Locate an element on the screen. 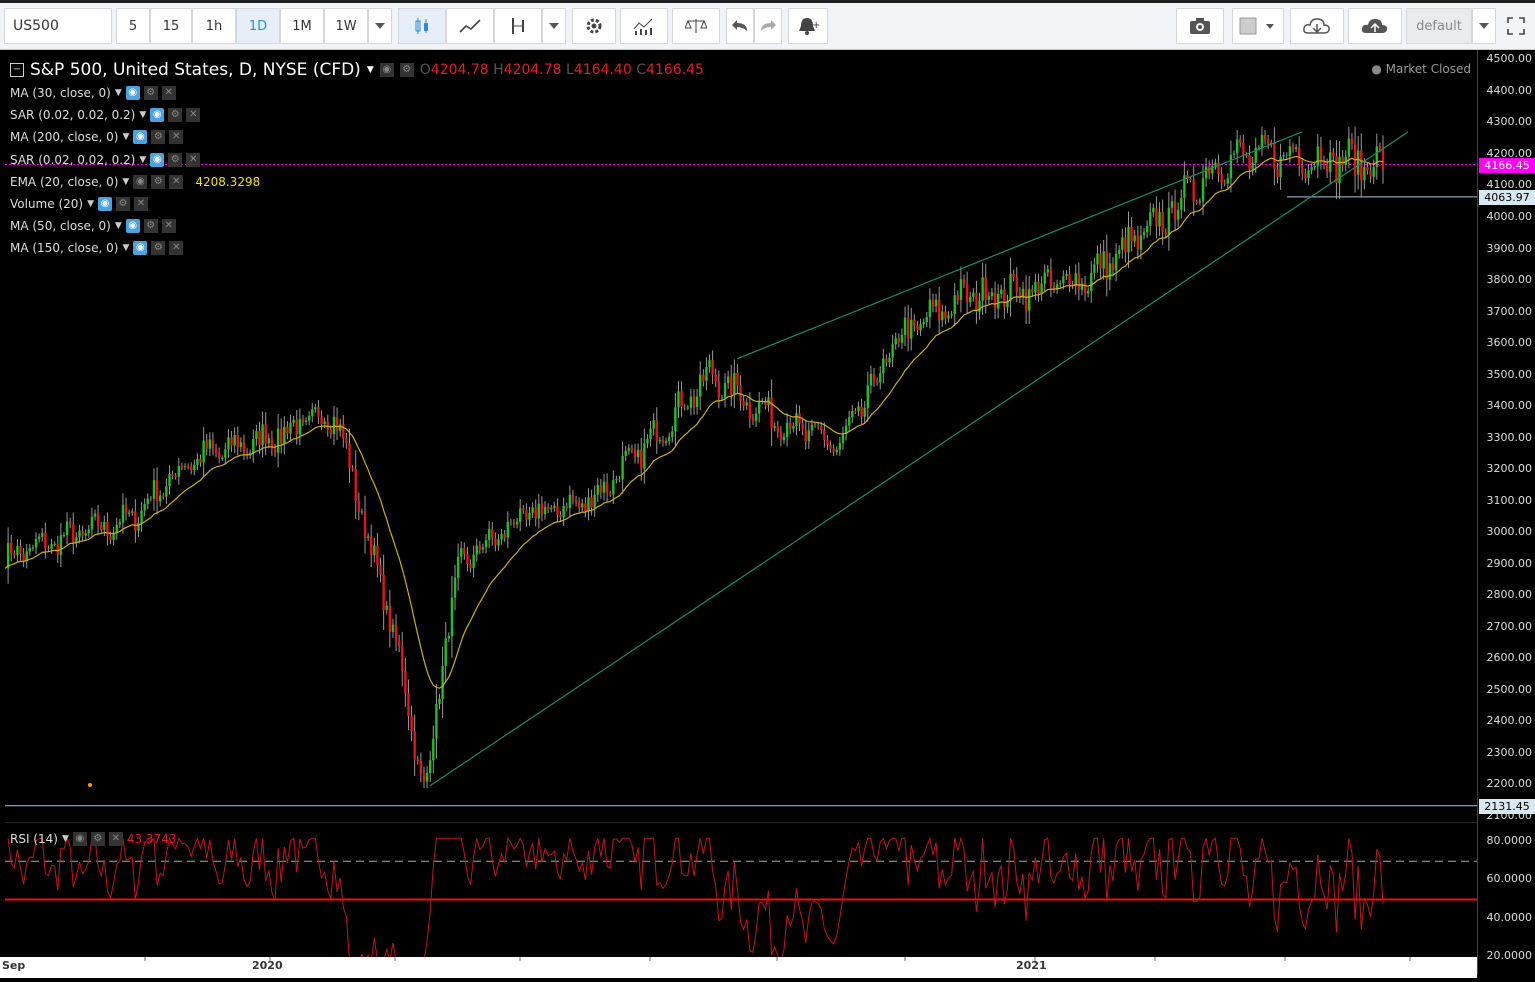 The height and width of the screenshot is (982, 1535). indicator-legend-item: MA (50, close, 0) ▼ ◉ ⚙ ✕ is located at coordinates (93, 226).